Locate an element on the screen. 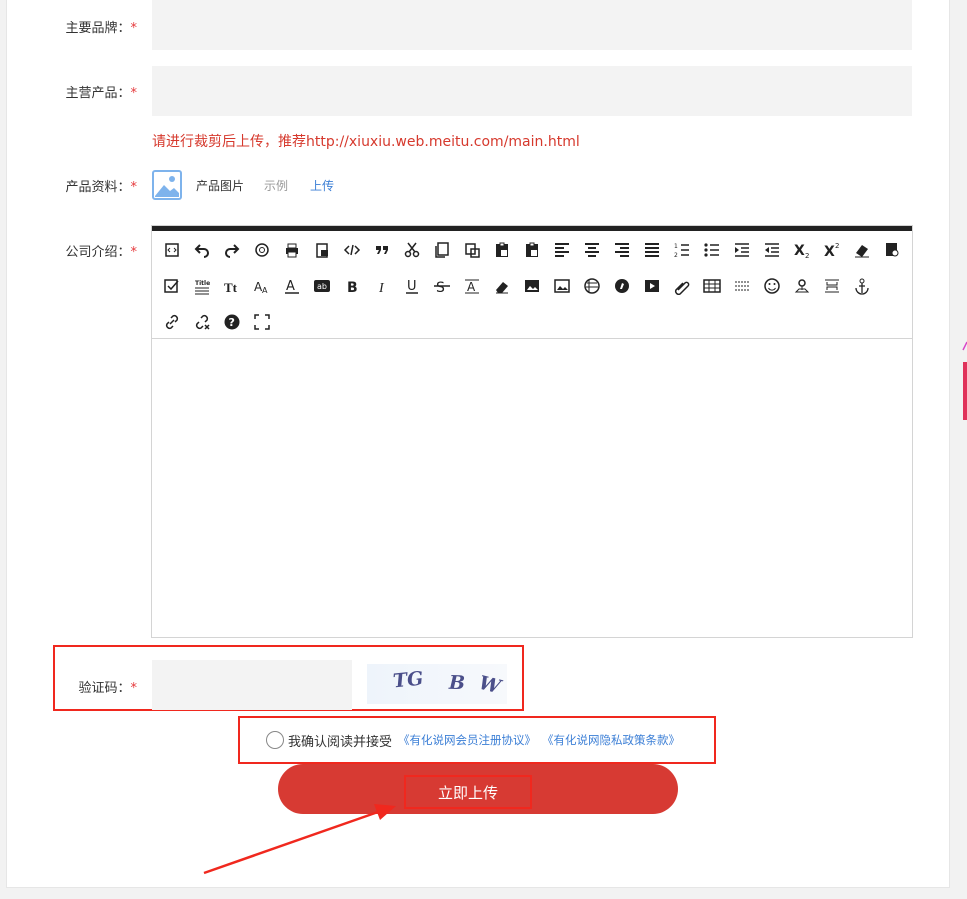 The width and height of the screenshot is (967, 899). line-height-icon: A is located at coordinates (472, 286).